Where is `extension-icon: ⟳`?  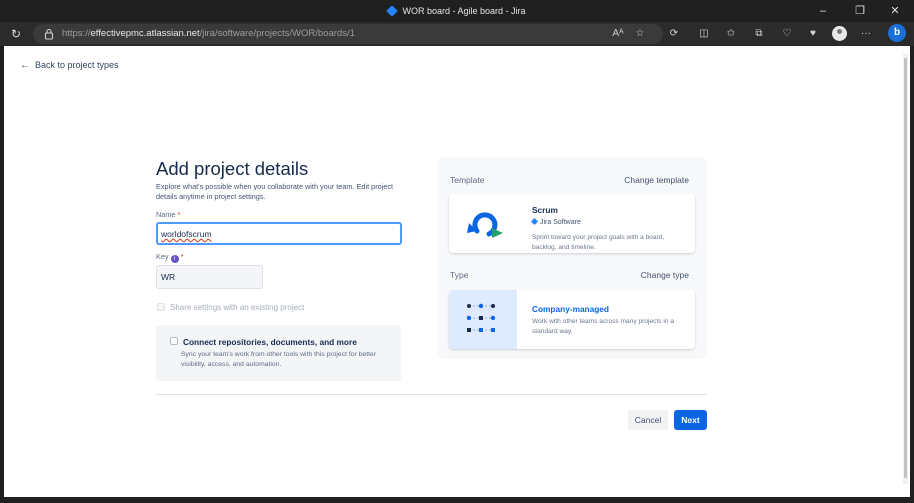
extension-icon: ⟳ is located at coordinates (674, 34).